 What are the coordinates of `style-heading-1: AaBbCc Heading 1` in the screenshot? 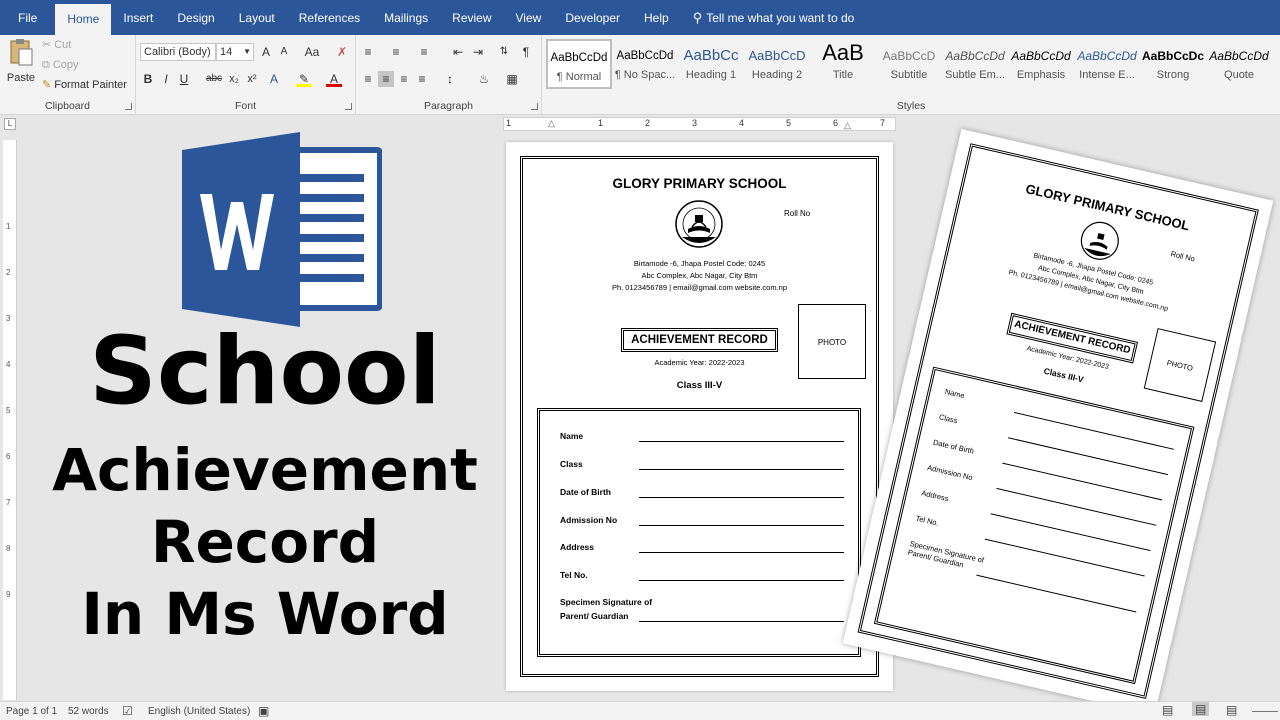 It's located at (711, 64).